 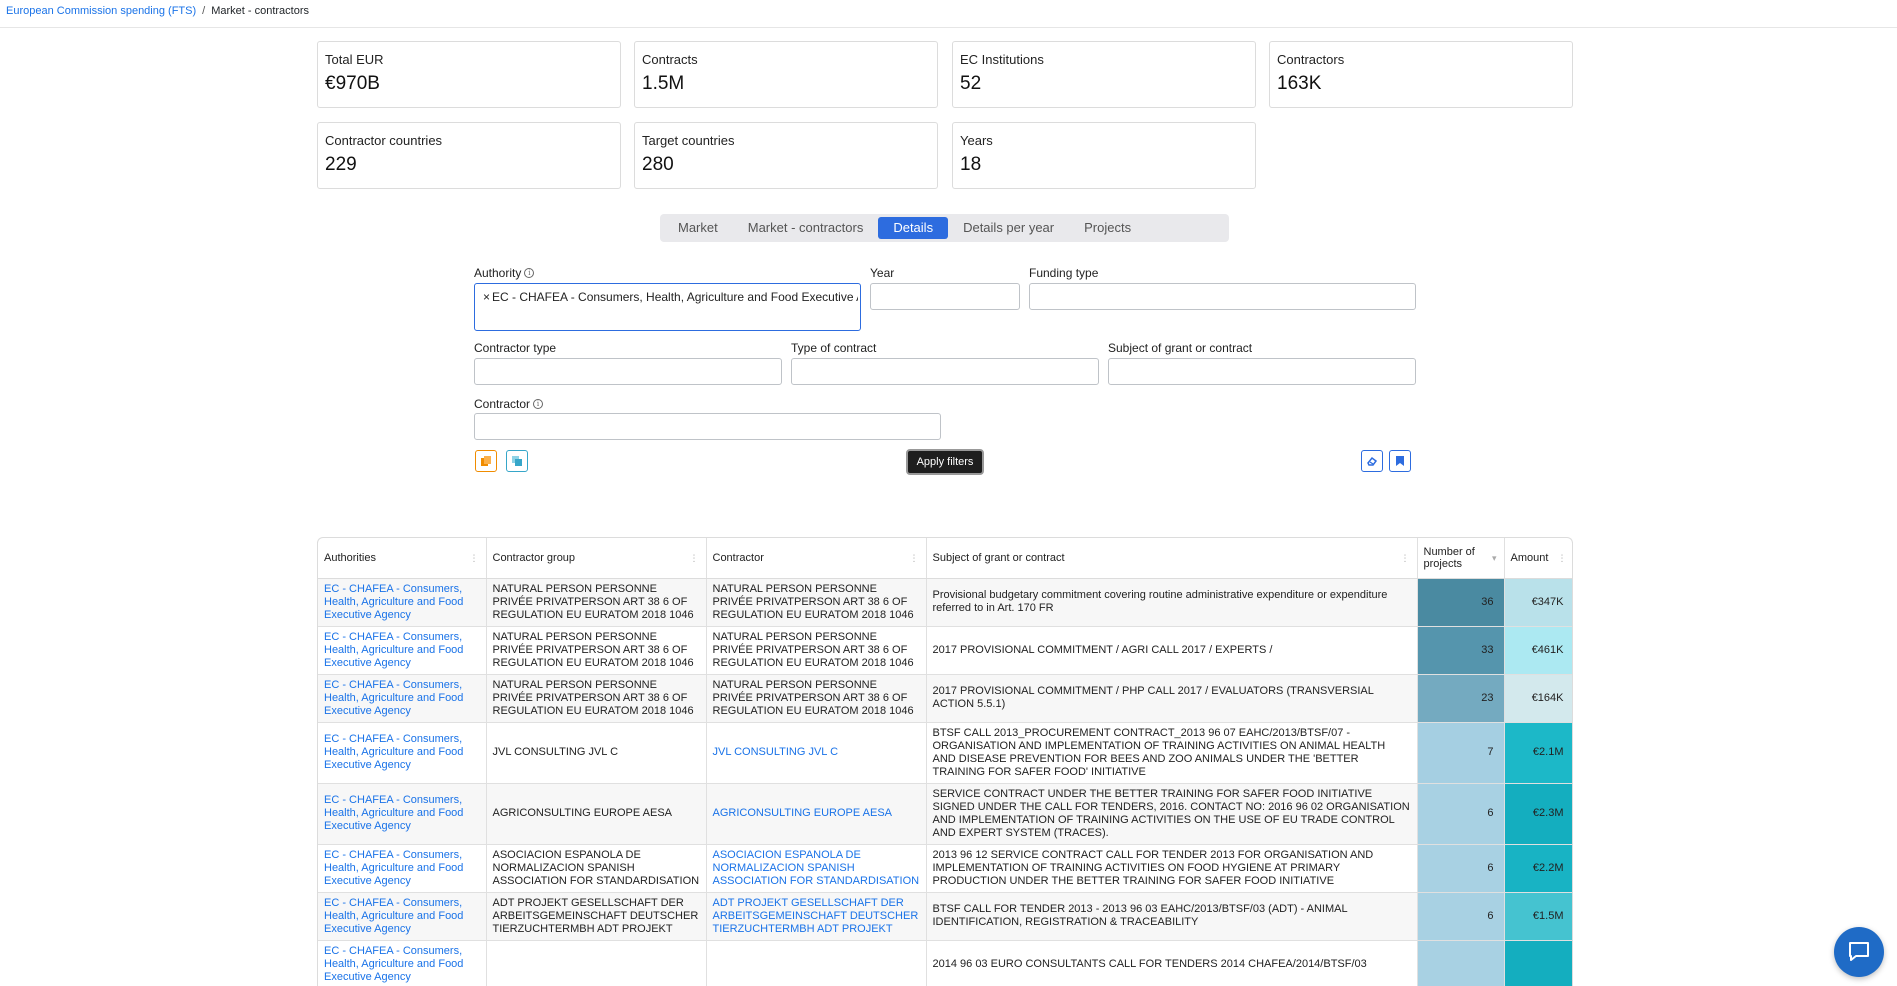 I want to click on duplicate-icon, so click(x=517, y=461).